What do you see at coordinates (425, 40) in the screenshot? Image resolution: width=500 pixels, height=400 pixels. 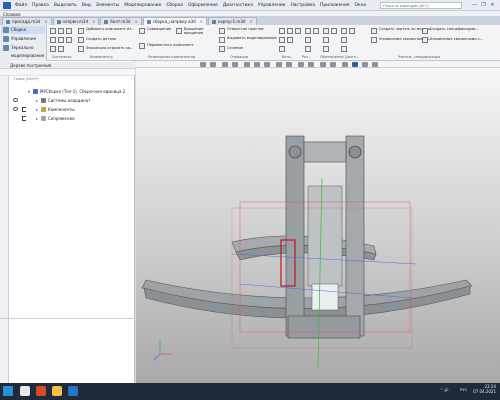 I see `linked-spec-icon` at bounding box center [425, 40].